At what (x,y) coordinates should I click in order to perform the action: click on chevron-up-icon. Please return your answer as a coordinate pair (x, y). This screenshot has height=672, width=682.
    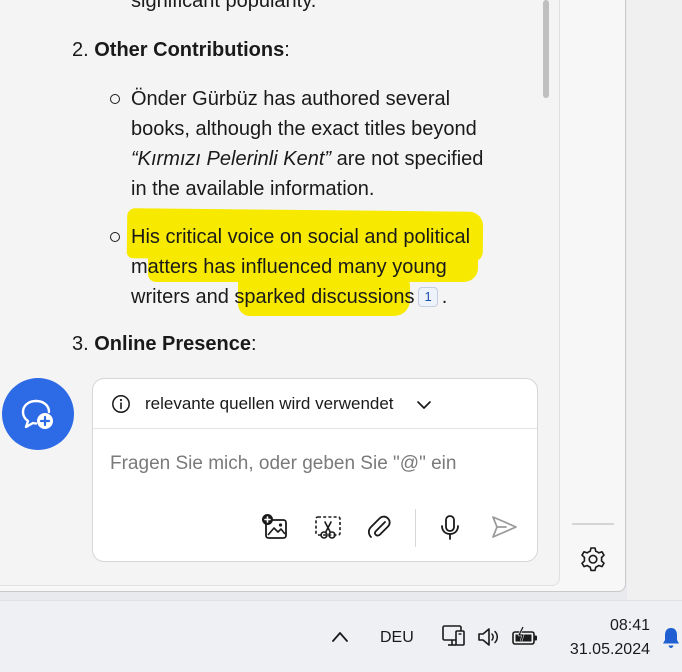
    Looking at the image, I should click on (340, 637).